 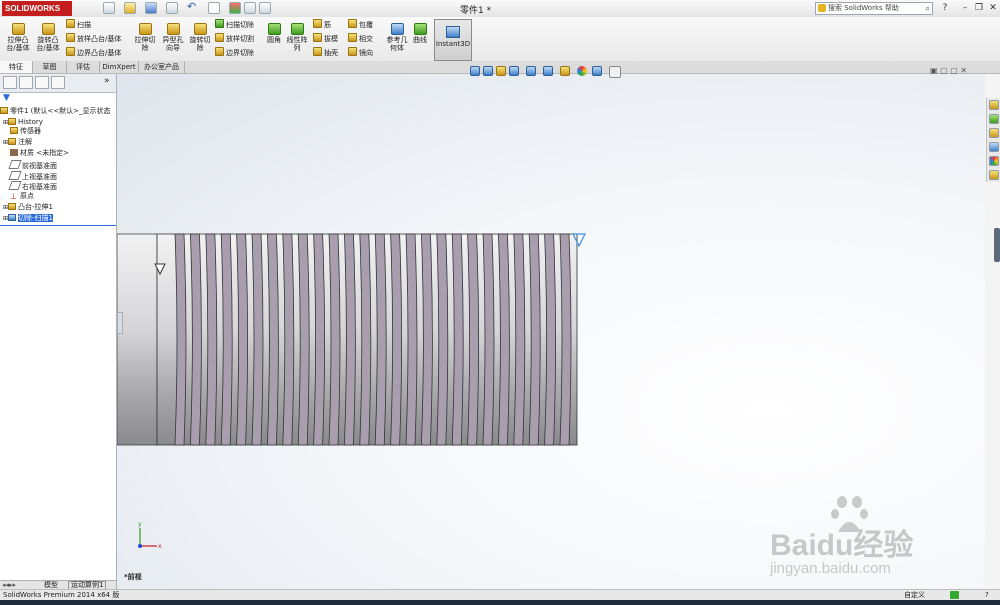 I want to click on custom-properties-icon, so click(x=994, y=175).